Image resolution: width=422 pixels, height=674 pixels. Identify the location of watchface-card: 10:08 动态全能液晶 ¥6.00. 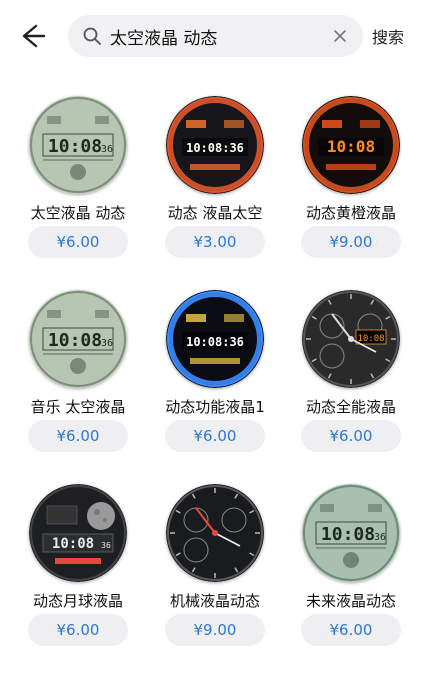
(351, 385).